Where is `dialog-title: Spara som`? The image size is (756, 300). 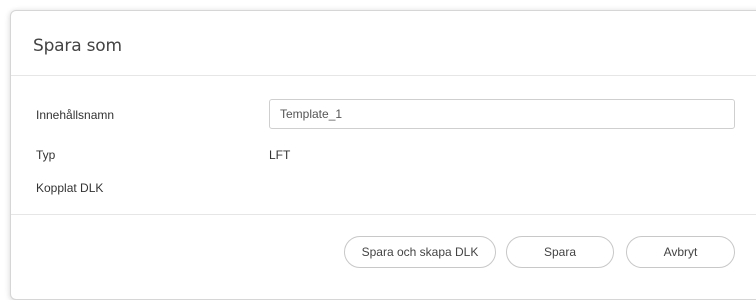 dialog-title: Spara som is located at coordinates (77, 46).